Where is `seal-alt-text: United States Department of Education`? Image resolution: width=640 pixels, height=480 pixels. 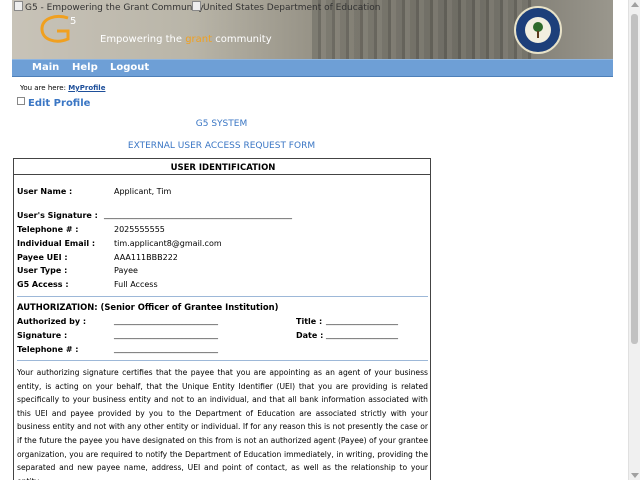 seal-alt-text: United States Department of Education is located at coordinates (292, 8).